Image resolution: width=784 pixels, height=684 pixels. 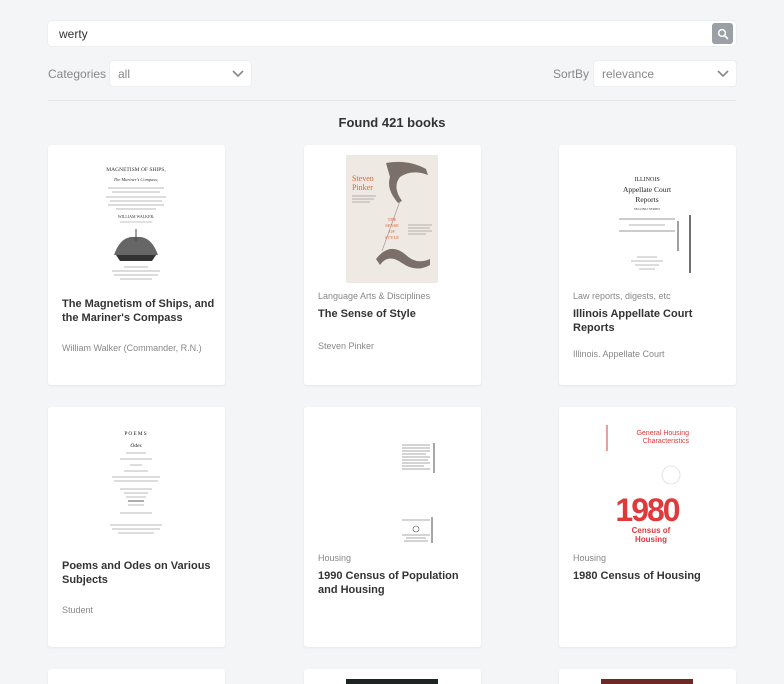 What do you see at coordinates (651, 530) in the screenshot?
I see `cover-footer-line: Census of` at bounding box center [651, 530].